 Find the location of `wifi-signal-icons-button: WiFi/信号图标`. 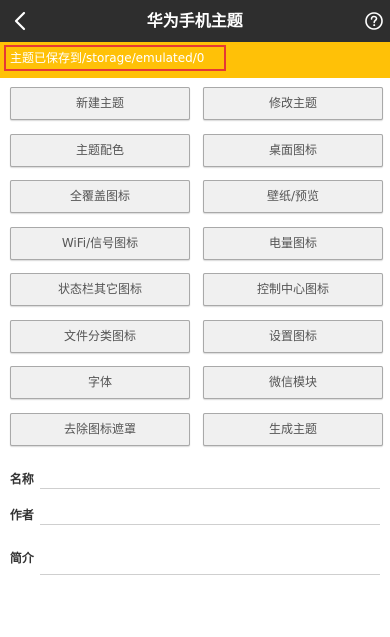

wifi-signal-icons-button: WiFi/信号图标 is located at coordinates (100, 243).